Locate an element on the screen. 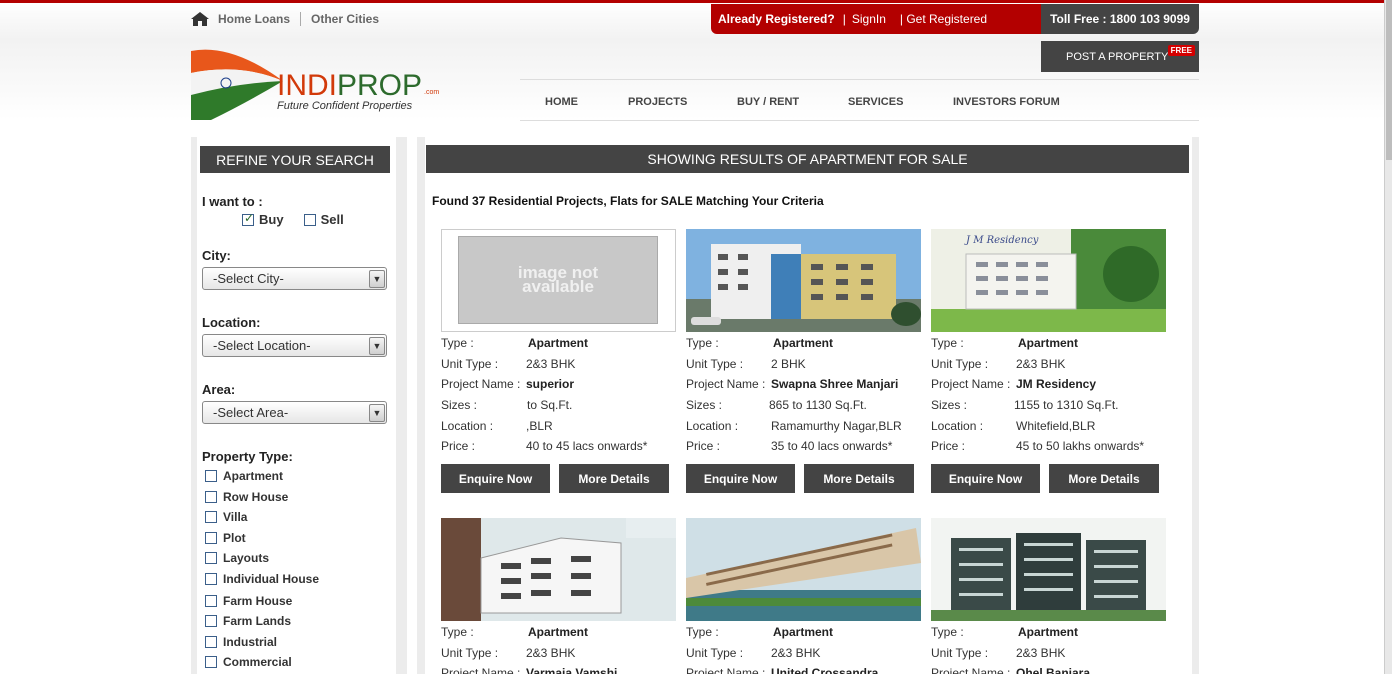  sell-option: Sell is located at coordinates (323, 219).